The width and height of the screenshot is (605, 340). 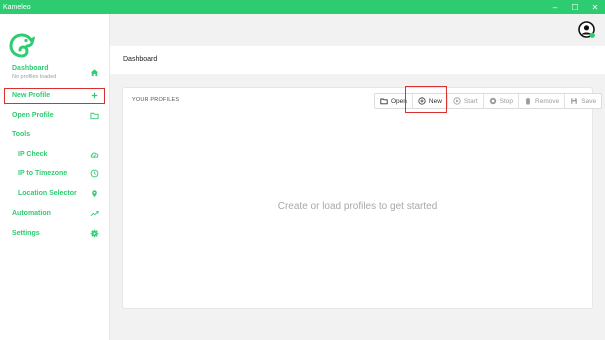 What do you see at coordinates (156, 100) in the screenshot?
I see `profiles-section-title: YOUR PROFILES` at bounding box center [156, 100].